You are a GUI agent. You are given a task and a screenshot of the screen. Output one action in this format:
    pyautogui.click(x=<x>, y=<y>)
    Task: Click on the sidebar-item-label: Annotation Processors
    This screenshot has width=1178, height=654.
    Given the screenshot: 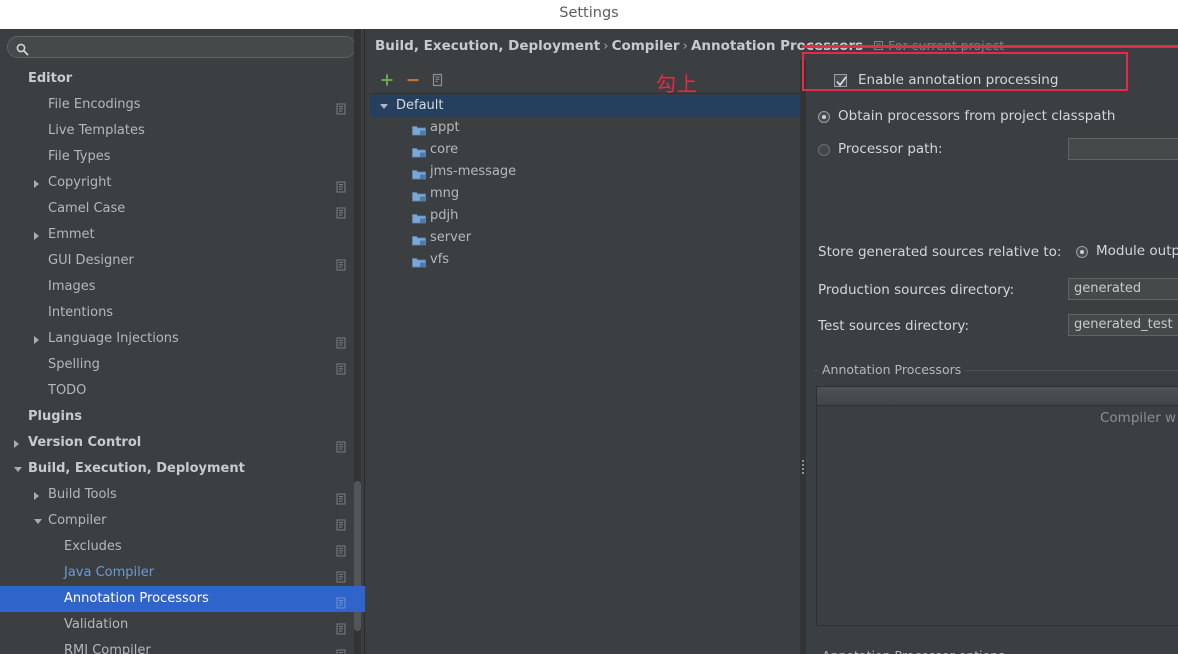 What is the action you would take?
    pyautogui.click(x=136, y=598)
    